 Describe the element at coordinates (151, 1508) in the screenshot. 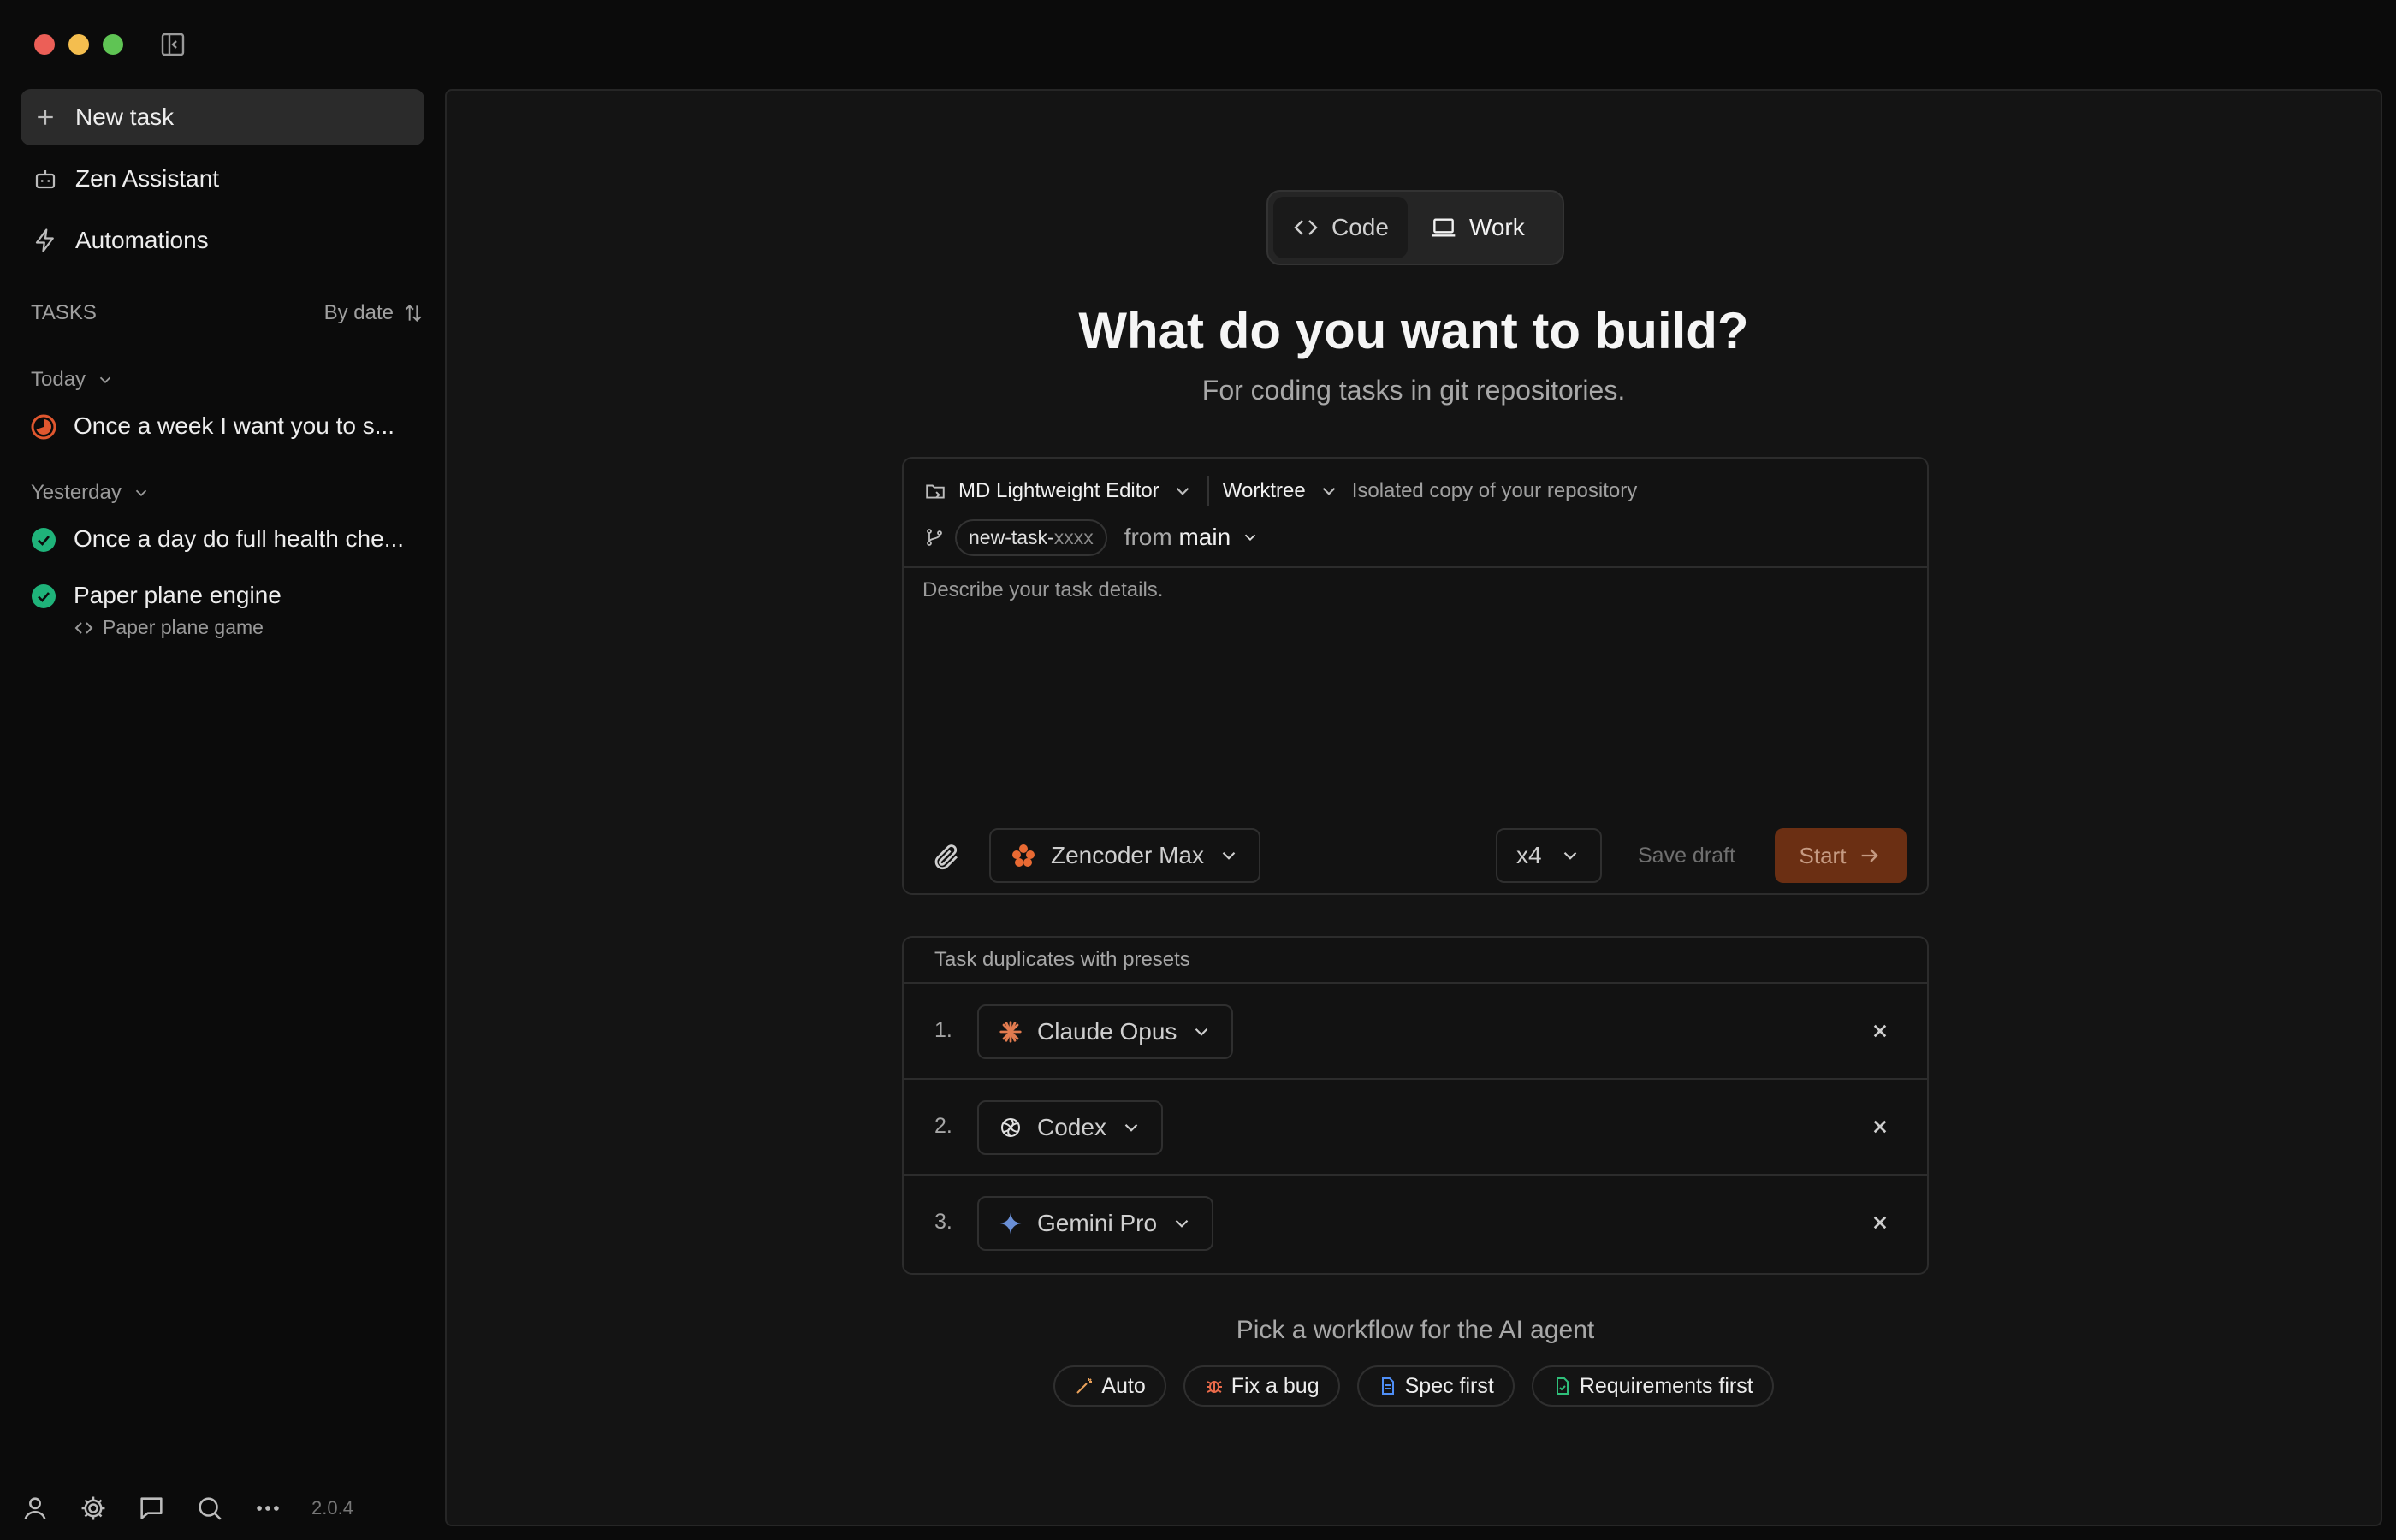

I see `chat-icon` at that location.